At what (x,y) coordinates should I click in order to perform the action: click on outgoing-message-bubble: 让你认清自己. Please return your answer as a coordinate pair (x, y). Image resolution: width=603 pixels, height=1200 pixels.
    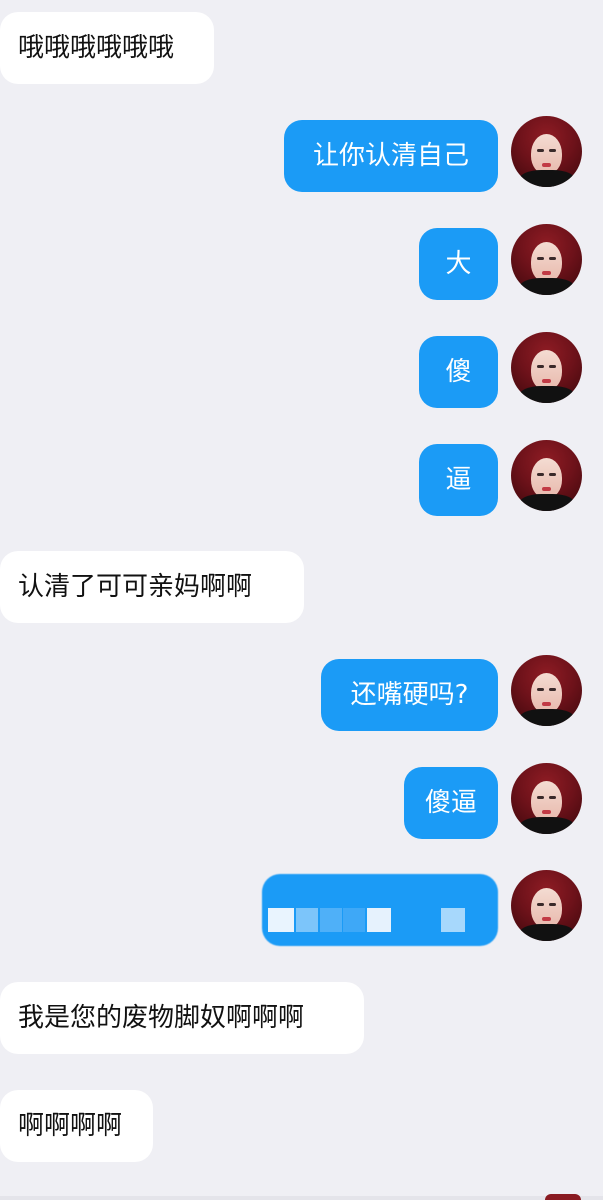
    Looking at the image, I should click on (391, 156).